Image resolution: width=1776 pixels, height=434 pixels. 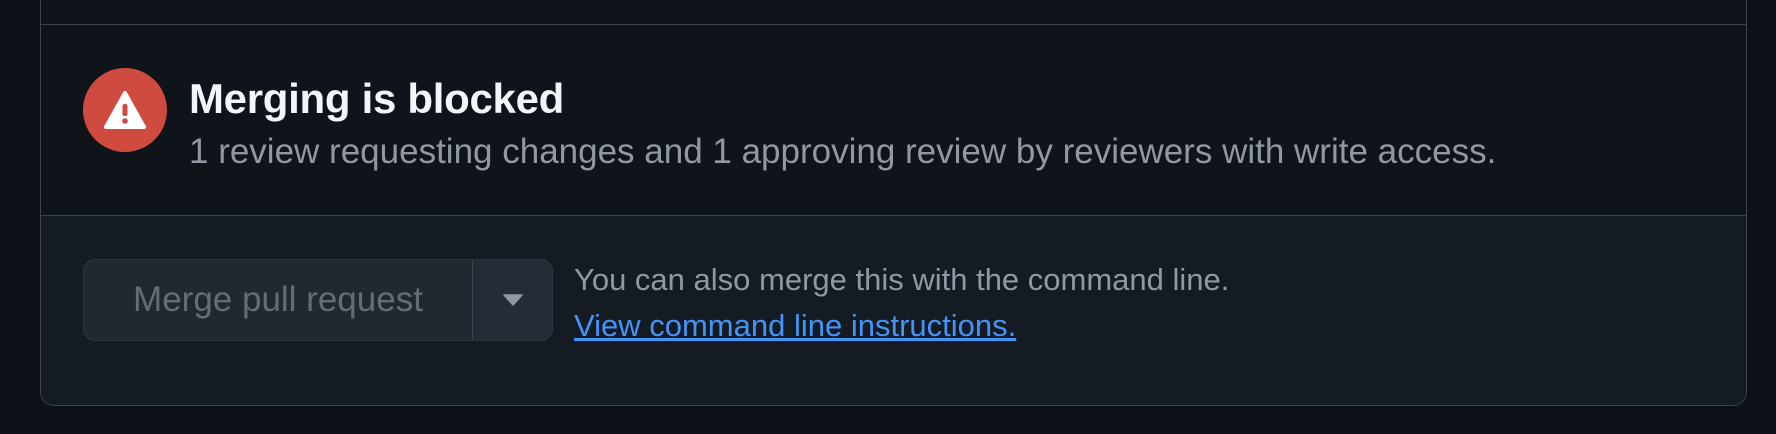 What do you see at coordinates (278, 300) in the screenshot?
I see `merge-pull-request-button: Merge pull request` at bounding box center [278, 300].